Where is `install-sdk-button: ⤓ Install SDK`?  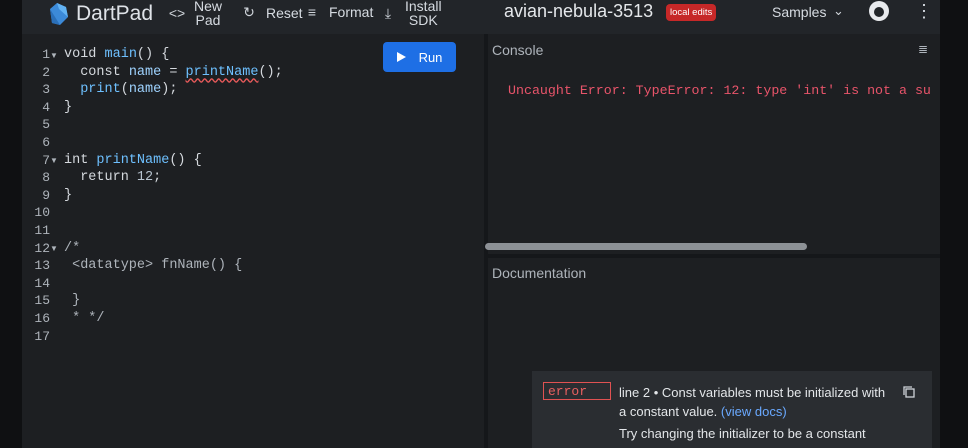
install-sdk-button: ⤓ Install SDK is located at coordinates (410, 13).